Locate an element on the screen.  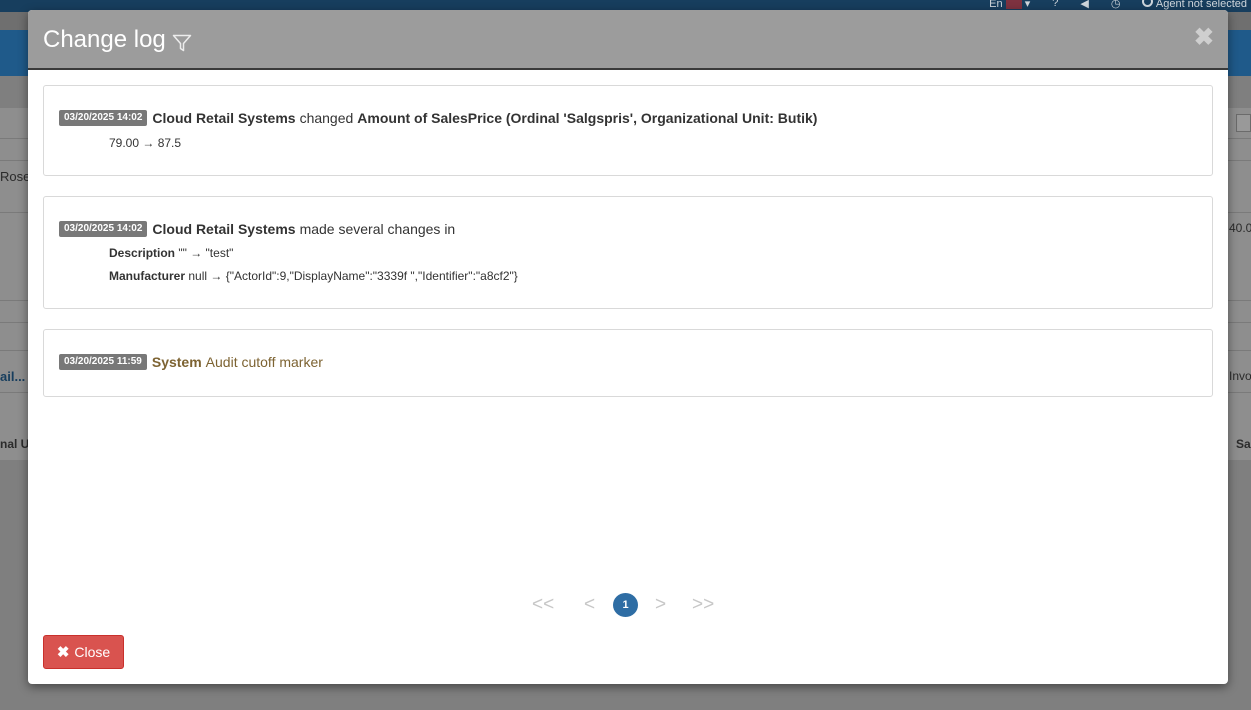
bg-column-header-right: Sa is located at coordinates (1243, 444).